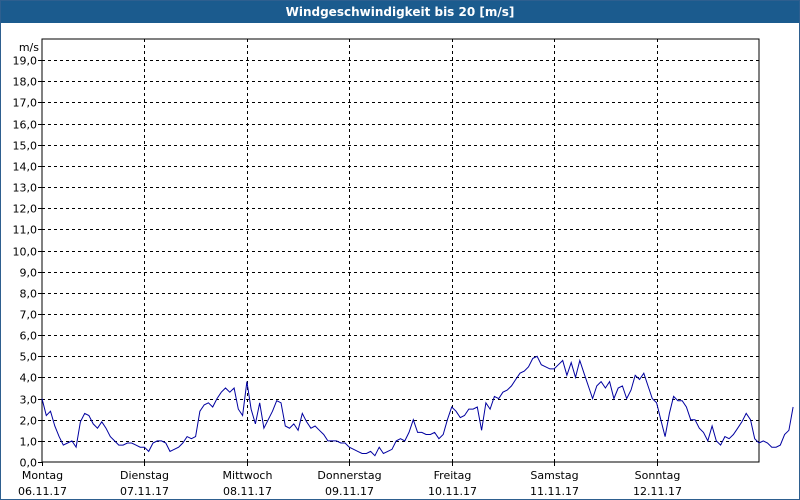  What do you see at coordinates (248, 475) in the screenshot?
I see `x-tick-label-day: Mittwoch` at bounding box center [248, 475].